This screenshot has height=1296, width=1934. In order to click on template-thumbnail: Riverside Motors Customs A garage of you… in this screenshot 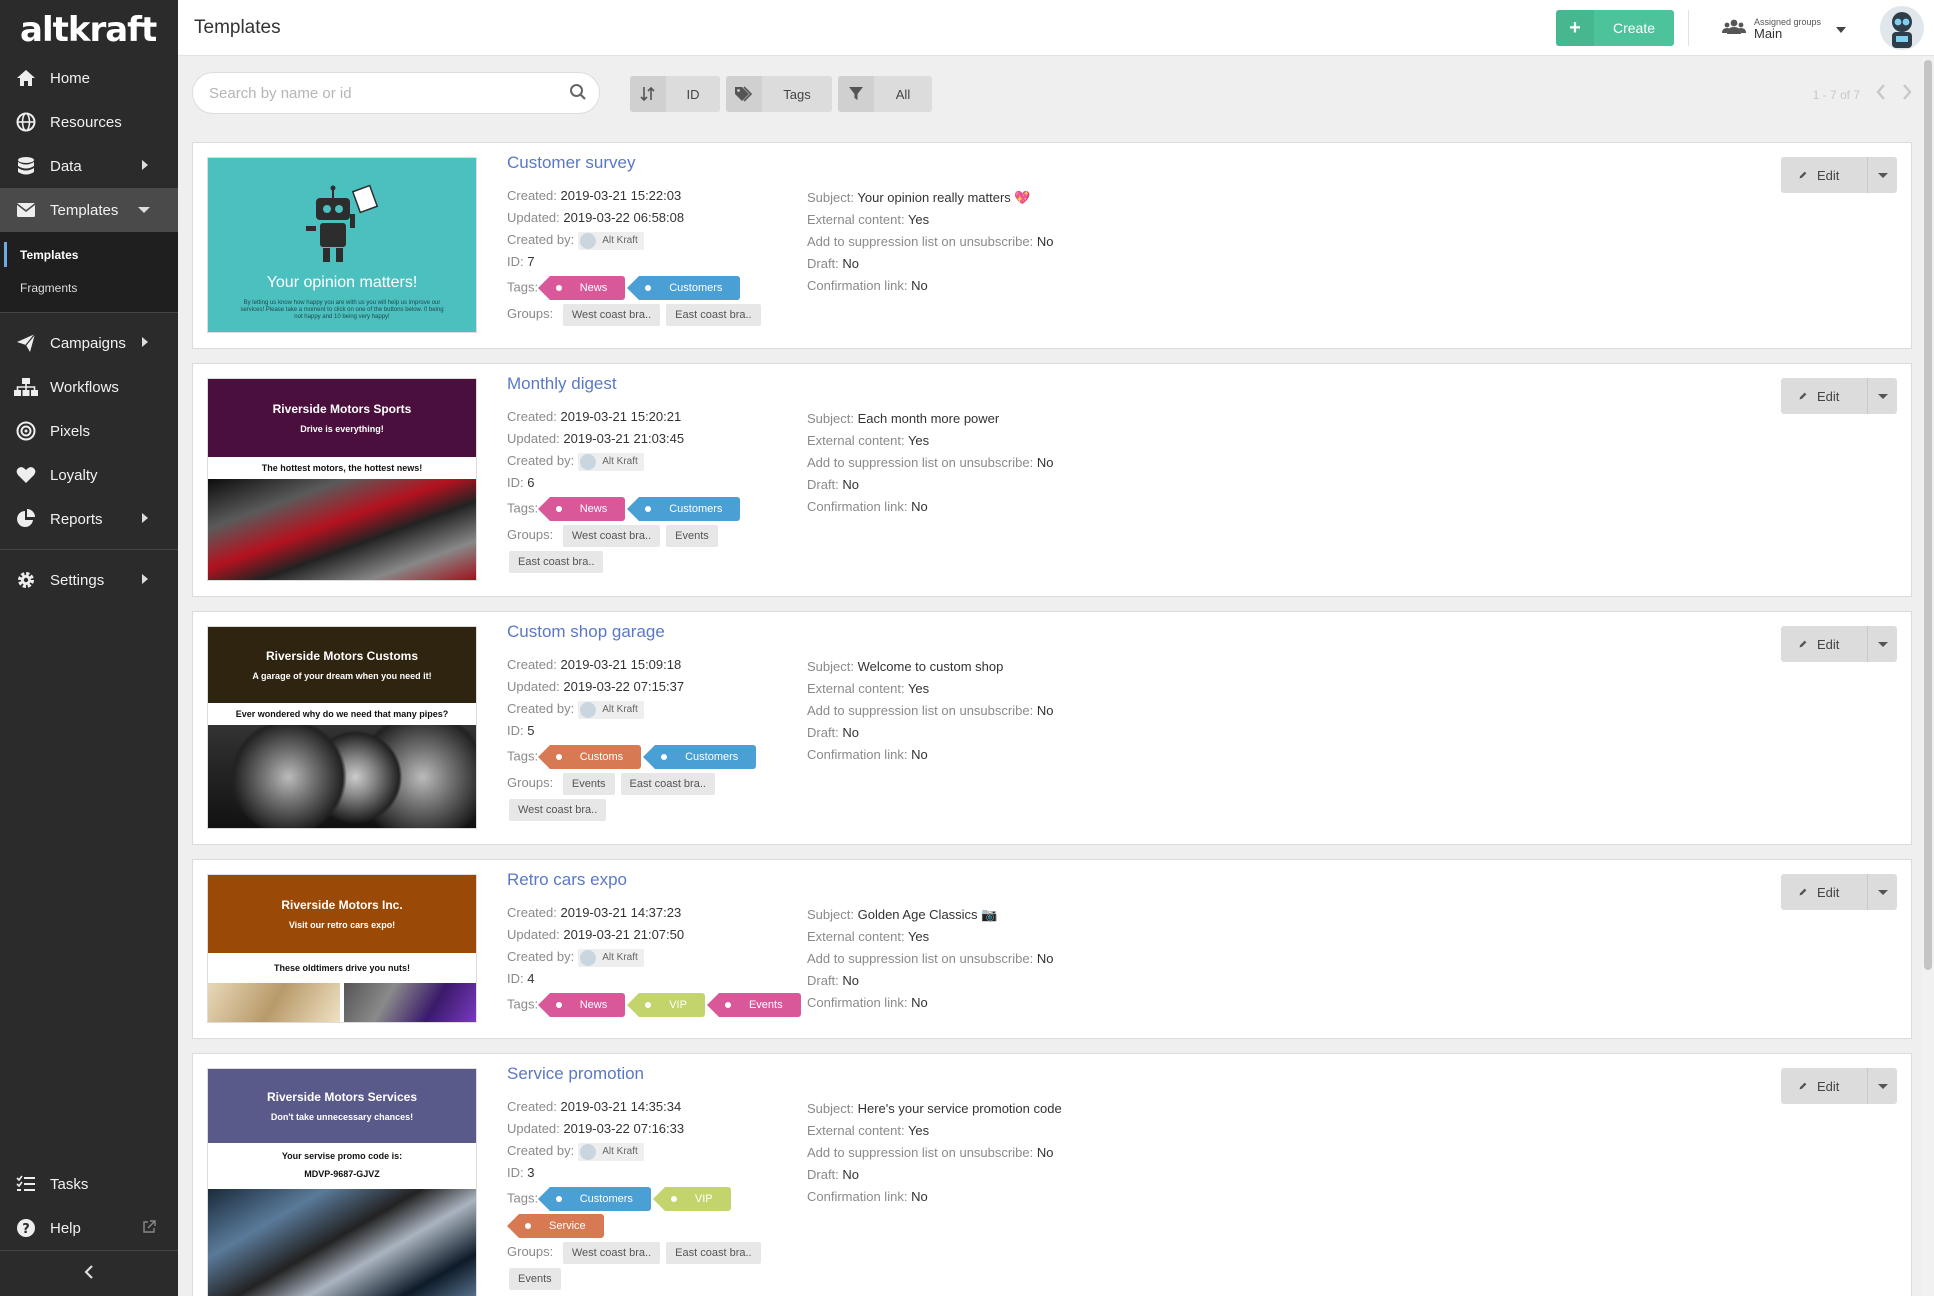, I will do `click(342, 727)`.